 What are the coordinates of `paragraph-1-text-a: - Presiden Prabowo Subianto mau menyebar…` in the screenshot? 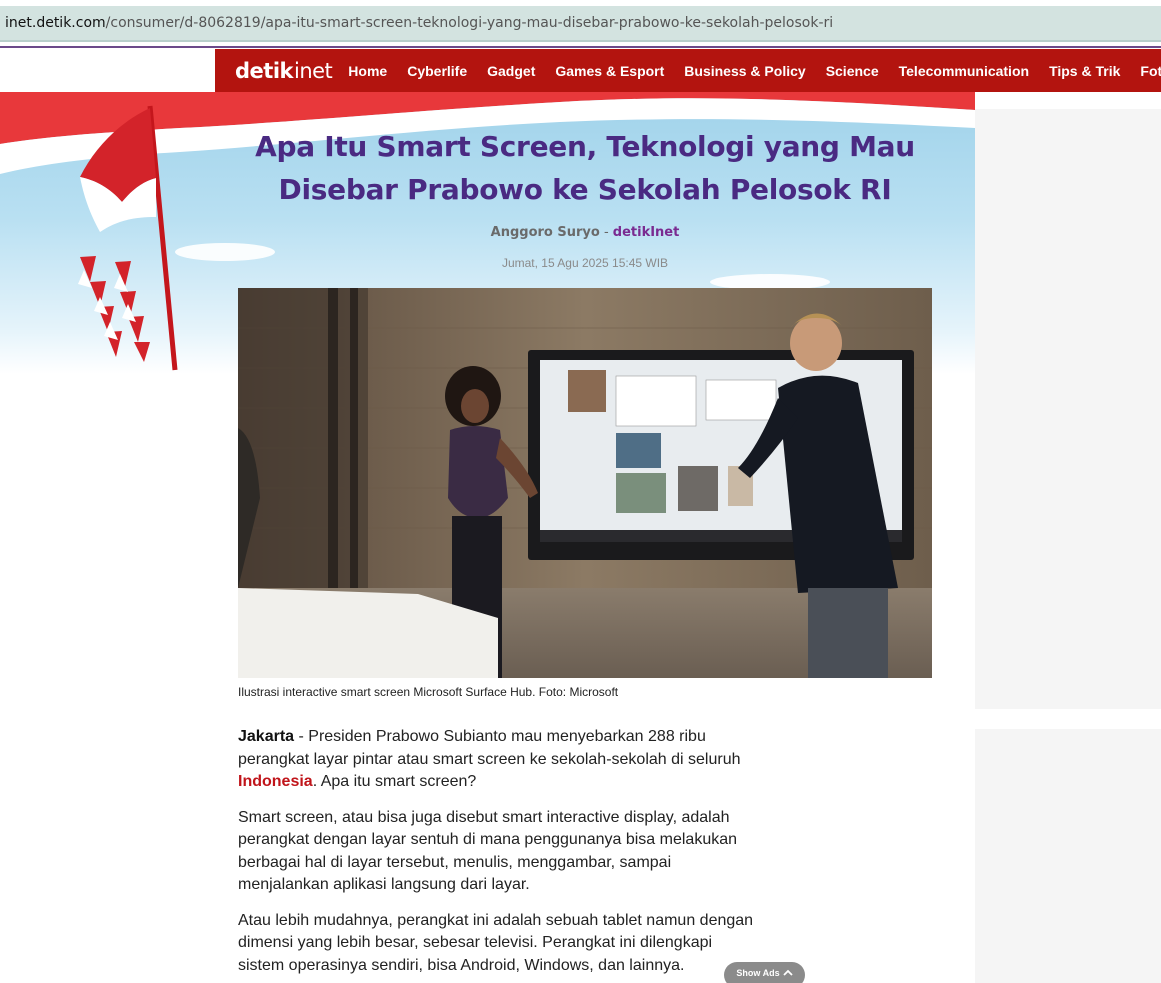 It's located at (489, 748).